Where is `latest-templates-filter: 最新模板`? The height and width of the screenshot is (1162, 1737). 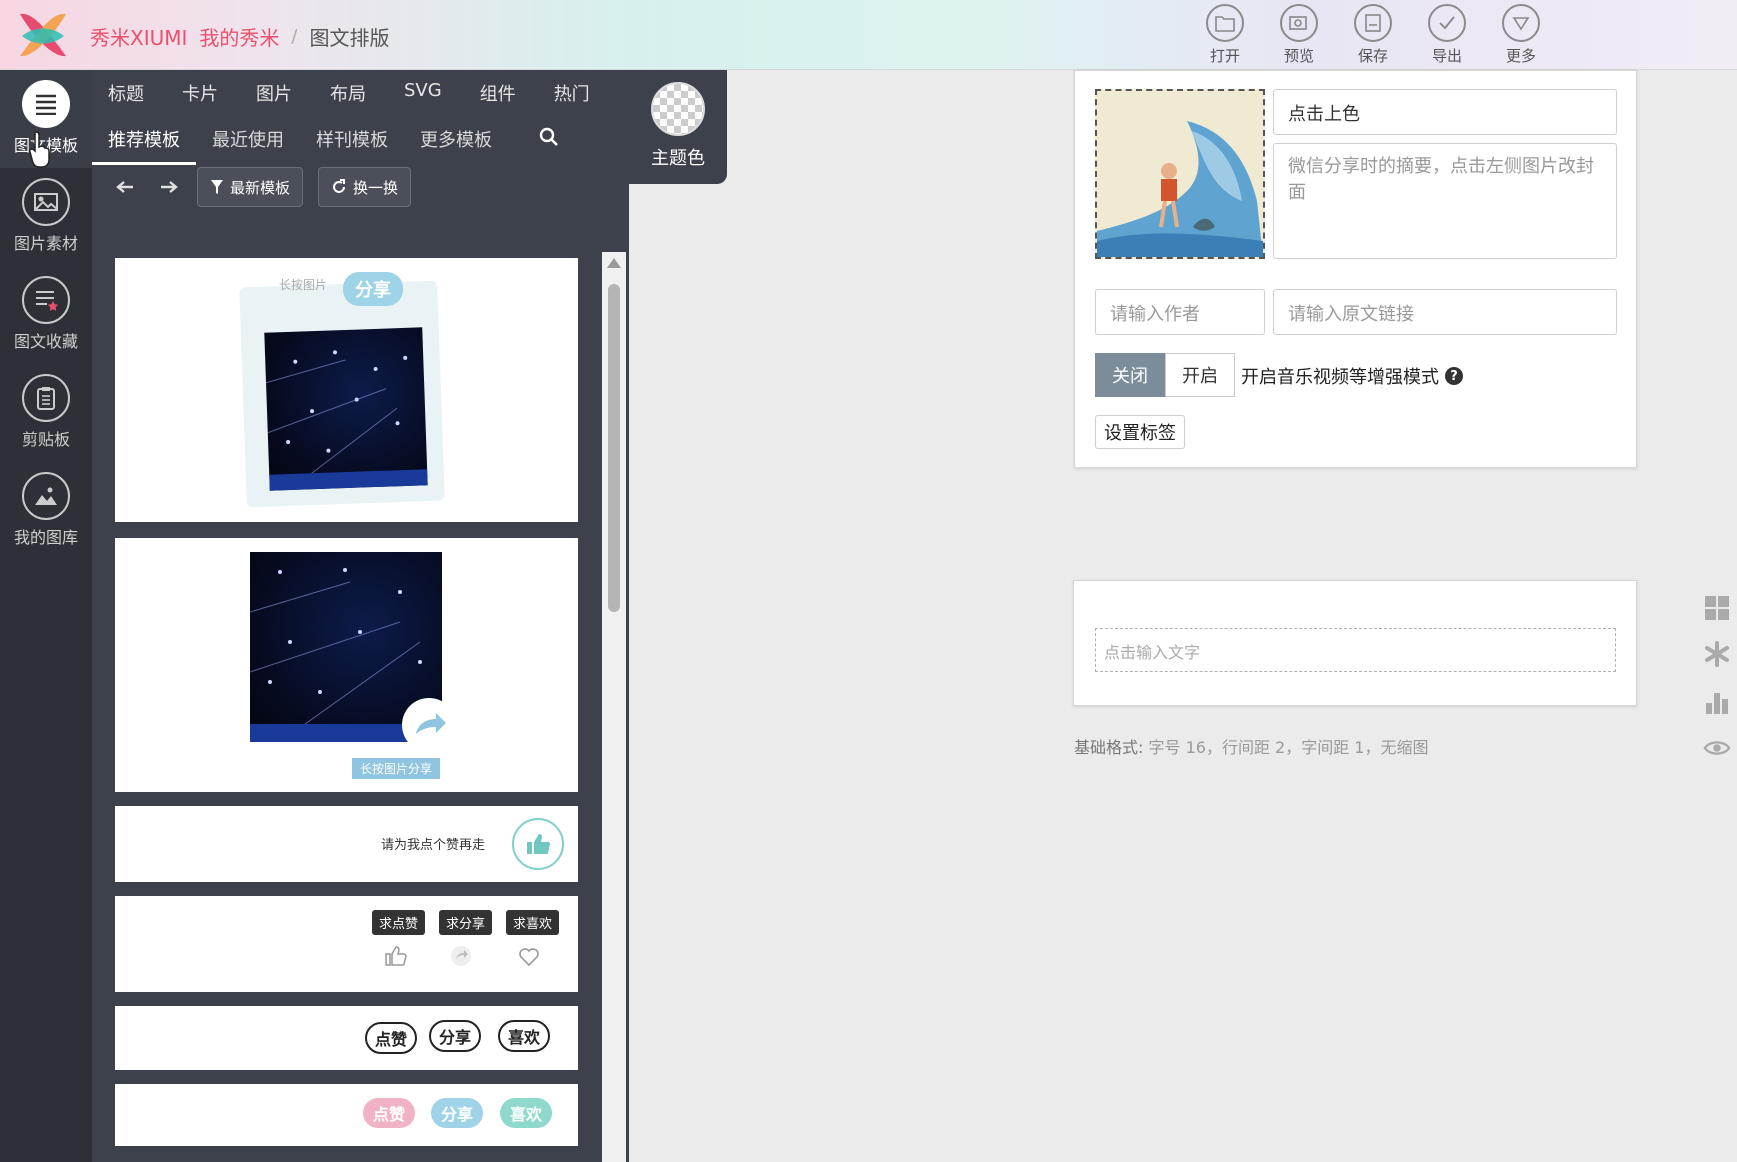
latest-templates-filter: 最新模板 is located at coordinates (250, 187).